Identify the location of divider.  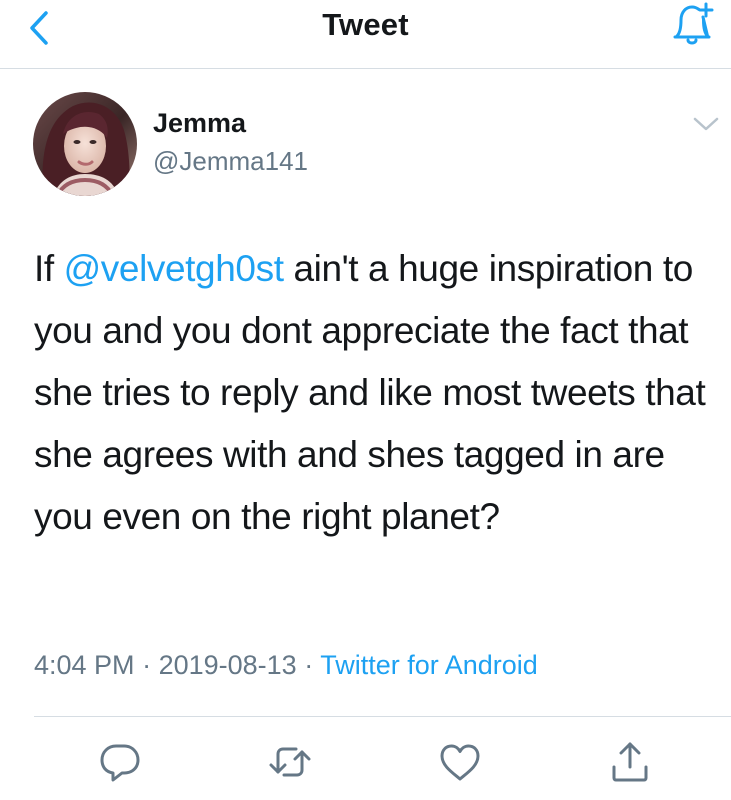
(382, 716).